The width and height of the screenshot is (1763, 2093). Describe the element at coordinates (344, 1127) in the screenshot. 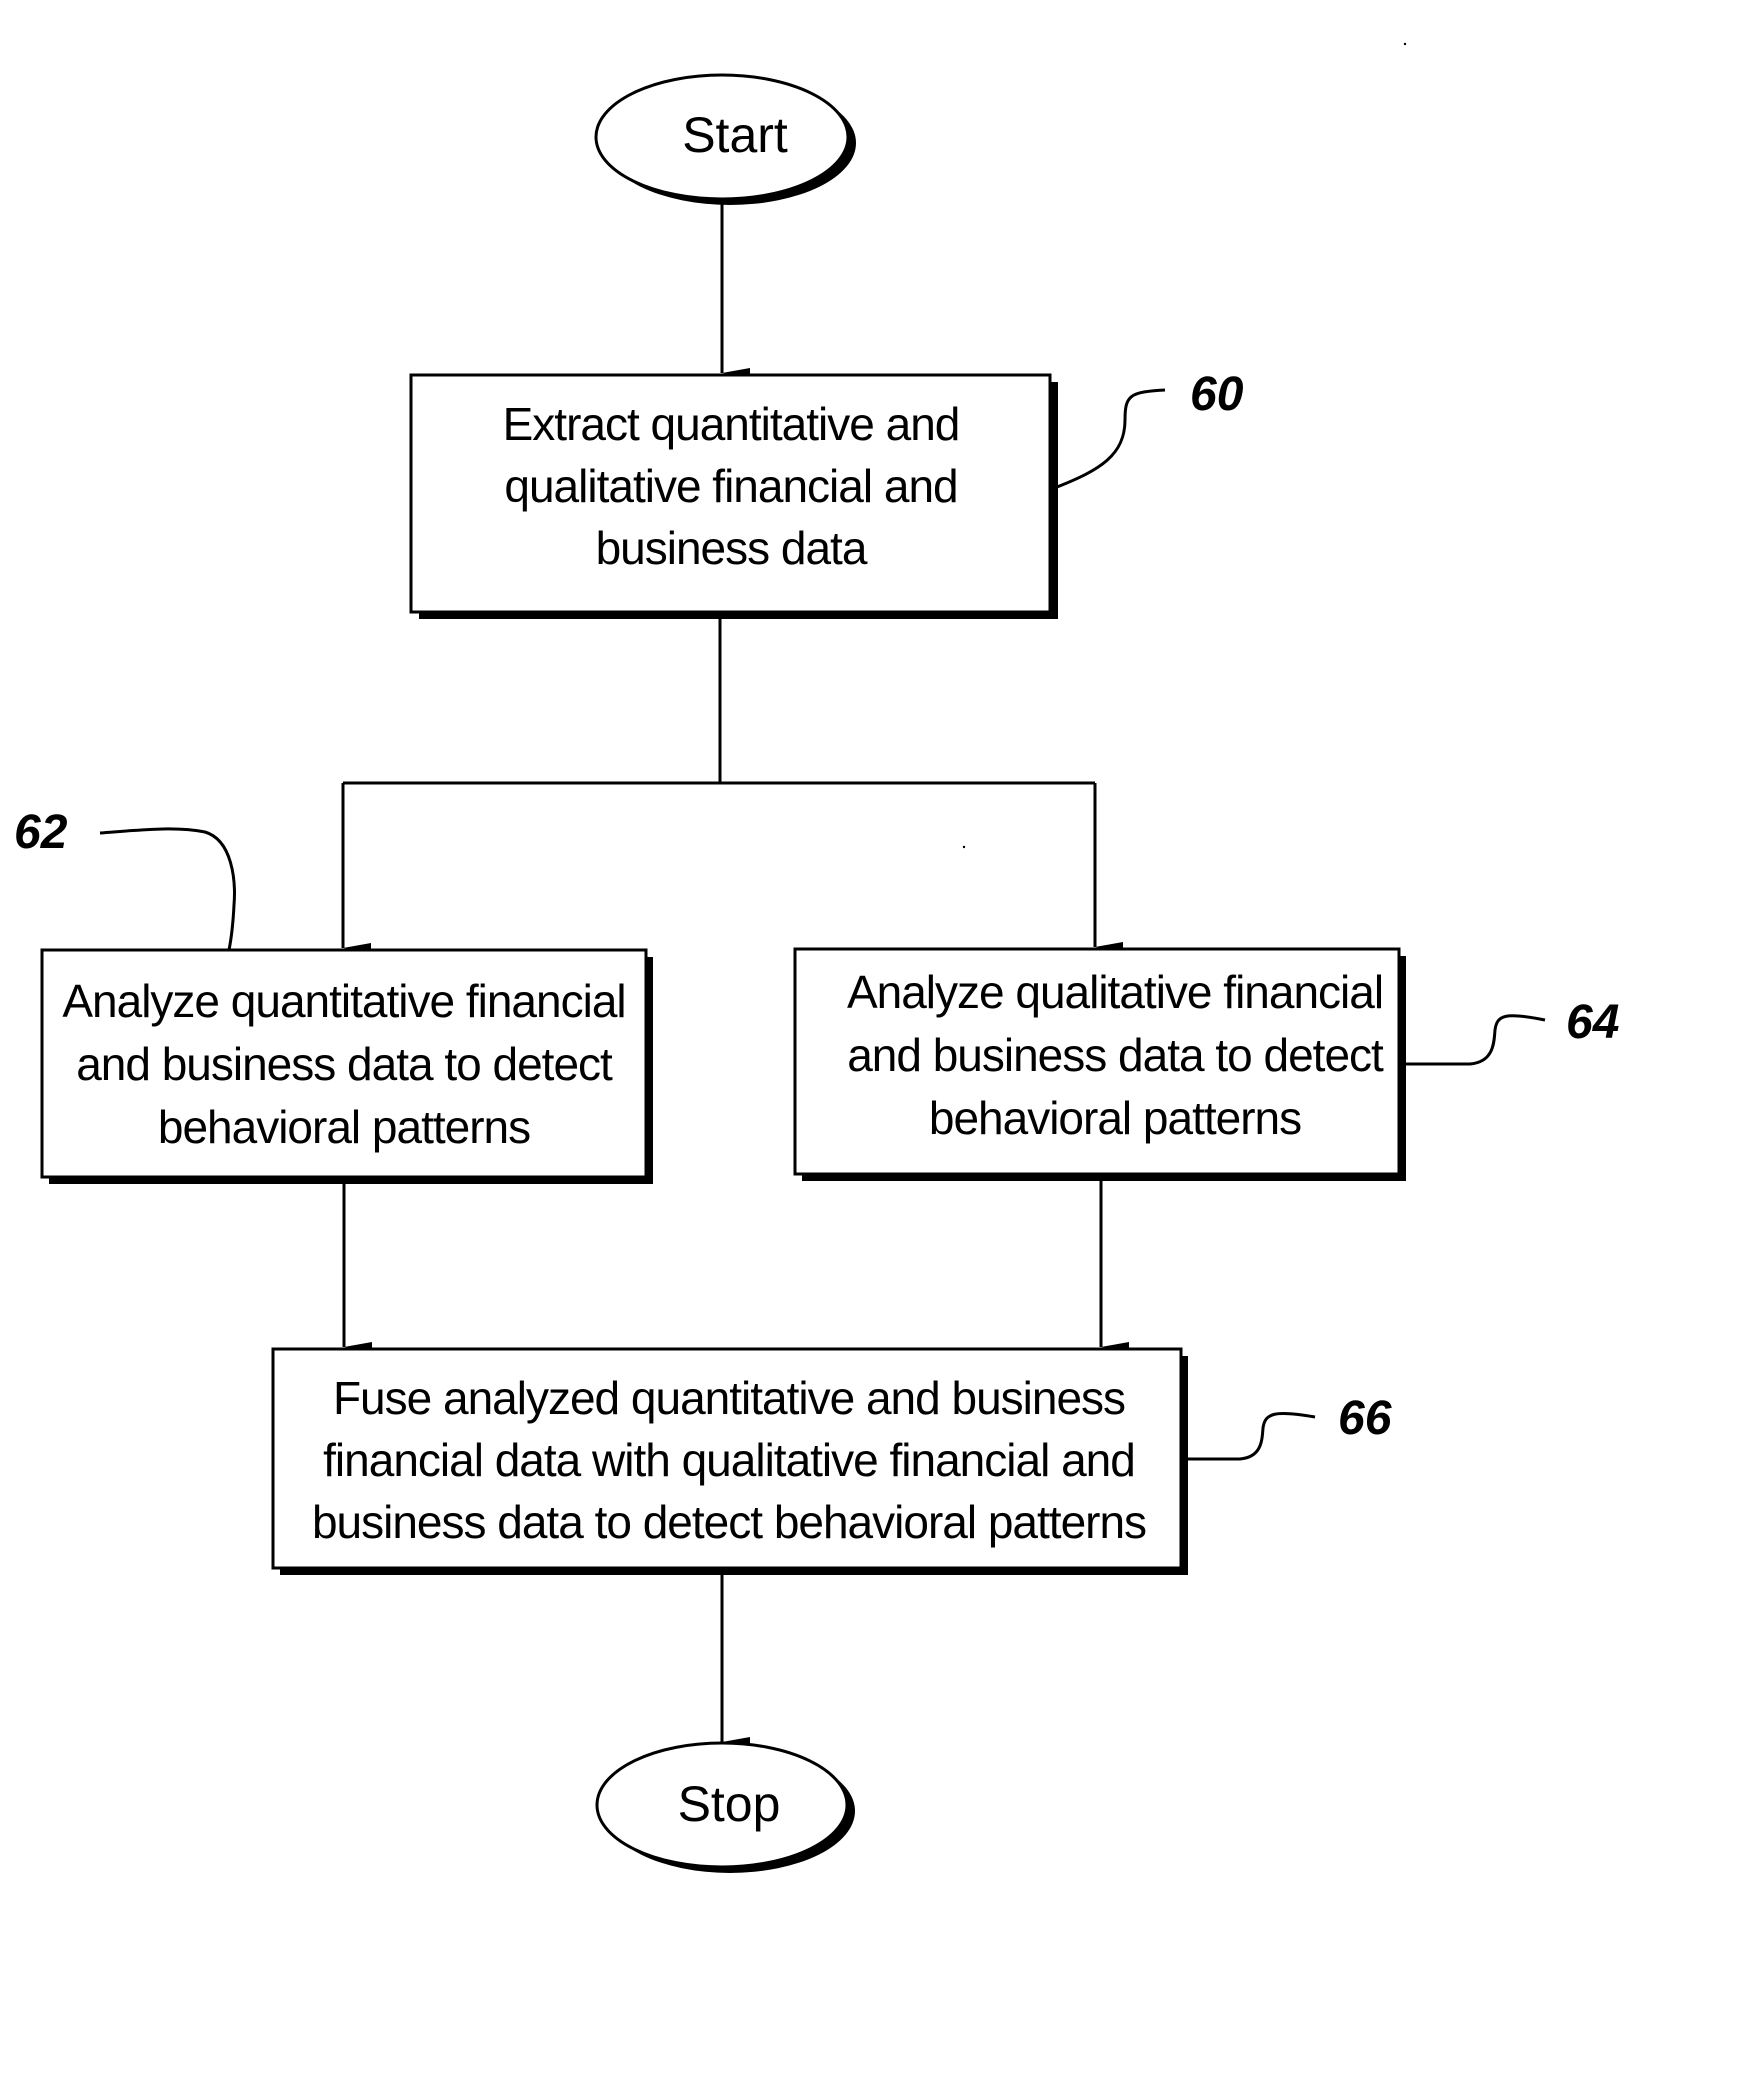

I see `step-62-line-3: behavioral patterns` at that location.